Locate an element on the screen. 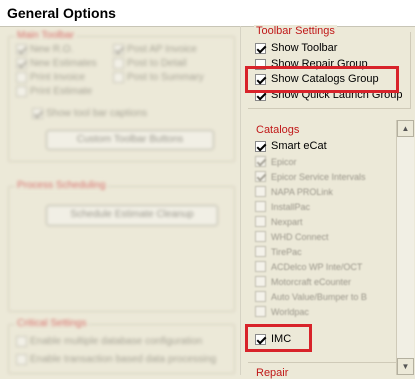 Image resolution: width=415 pixels, height=379 pixels. process-scheduling-legend: Process Scheduling is located at coordinates (61, 185).